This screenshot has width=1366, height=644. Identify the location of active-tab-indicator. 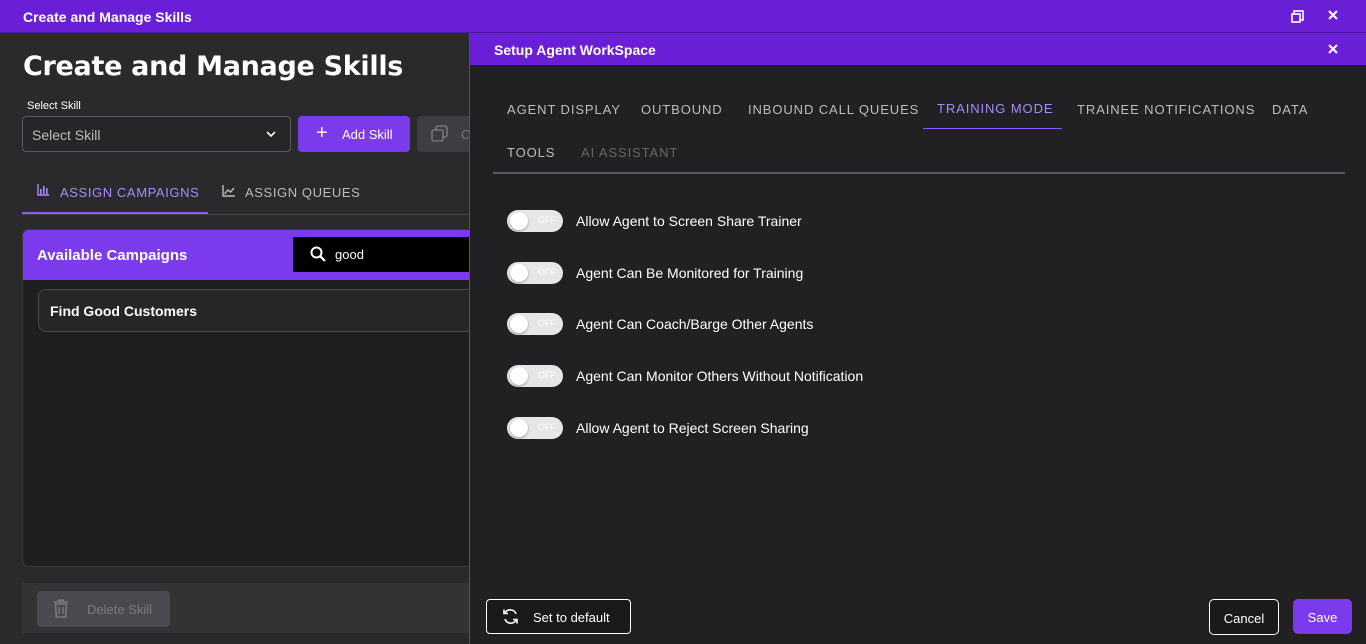
(992, 128).